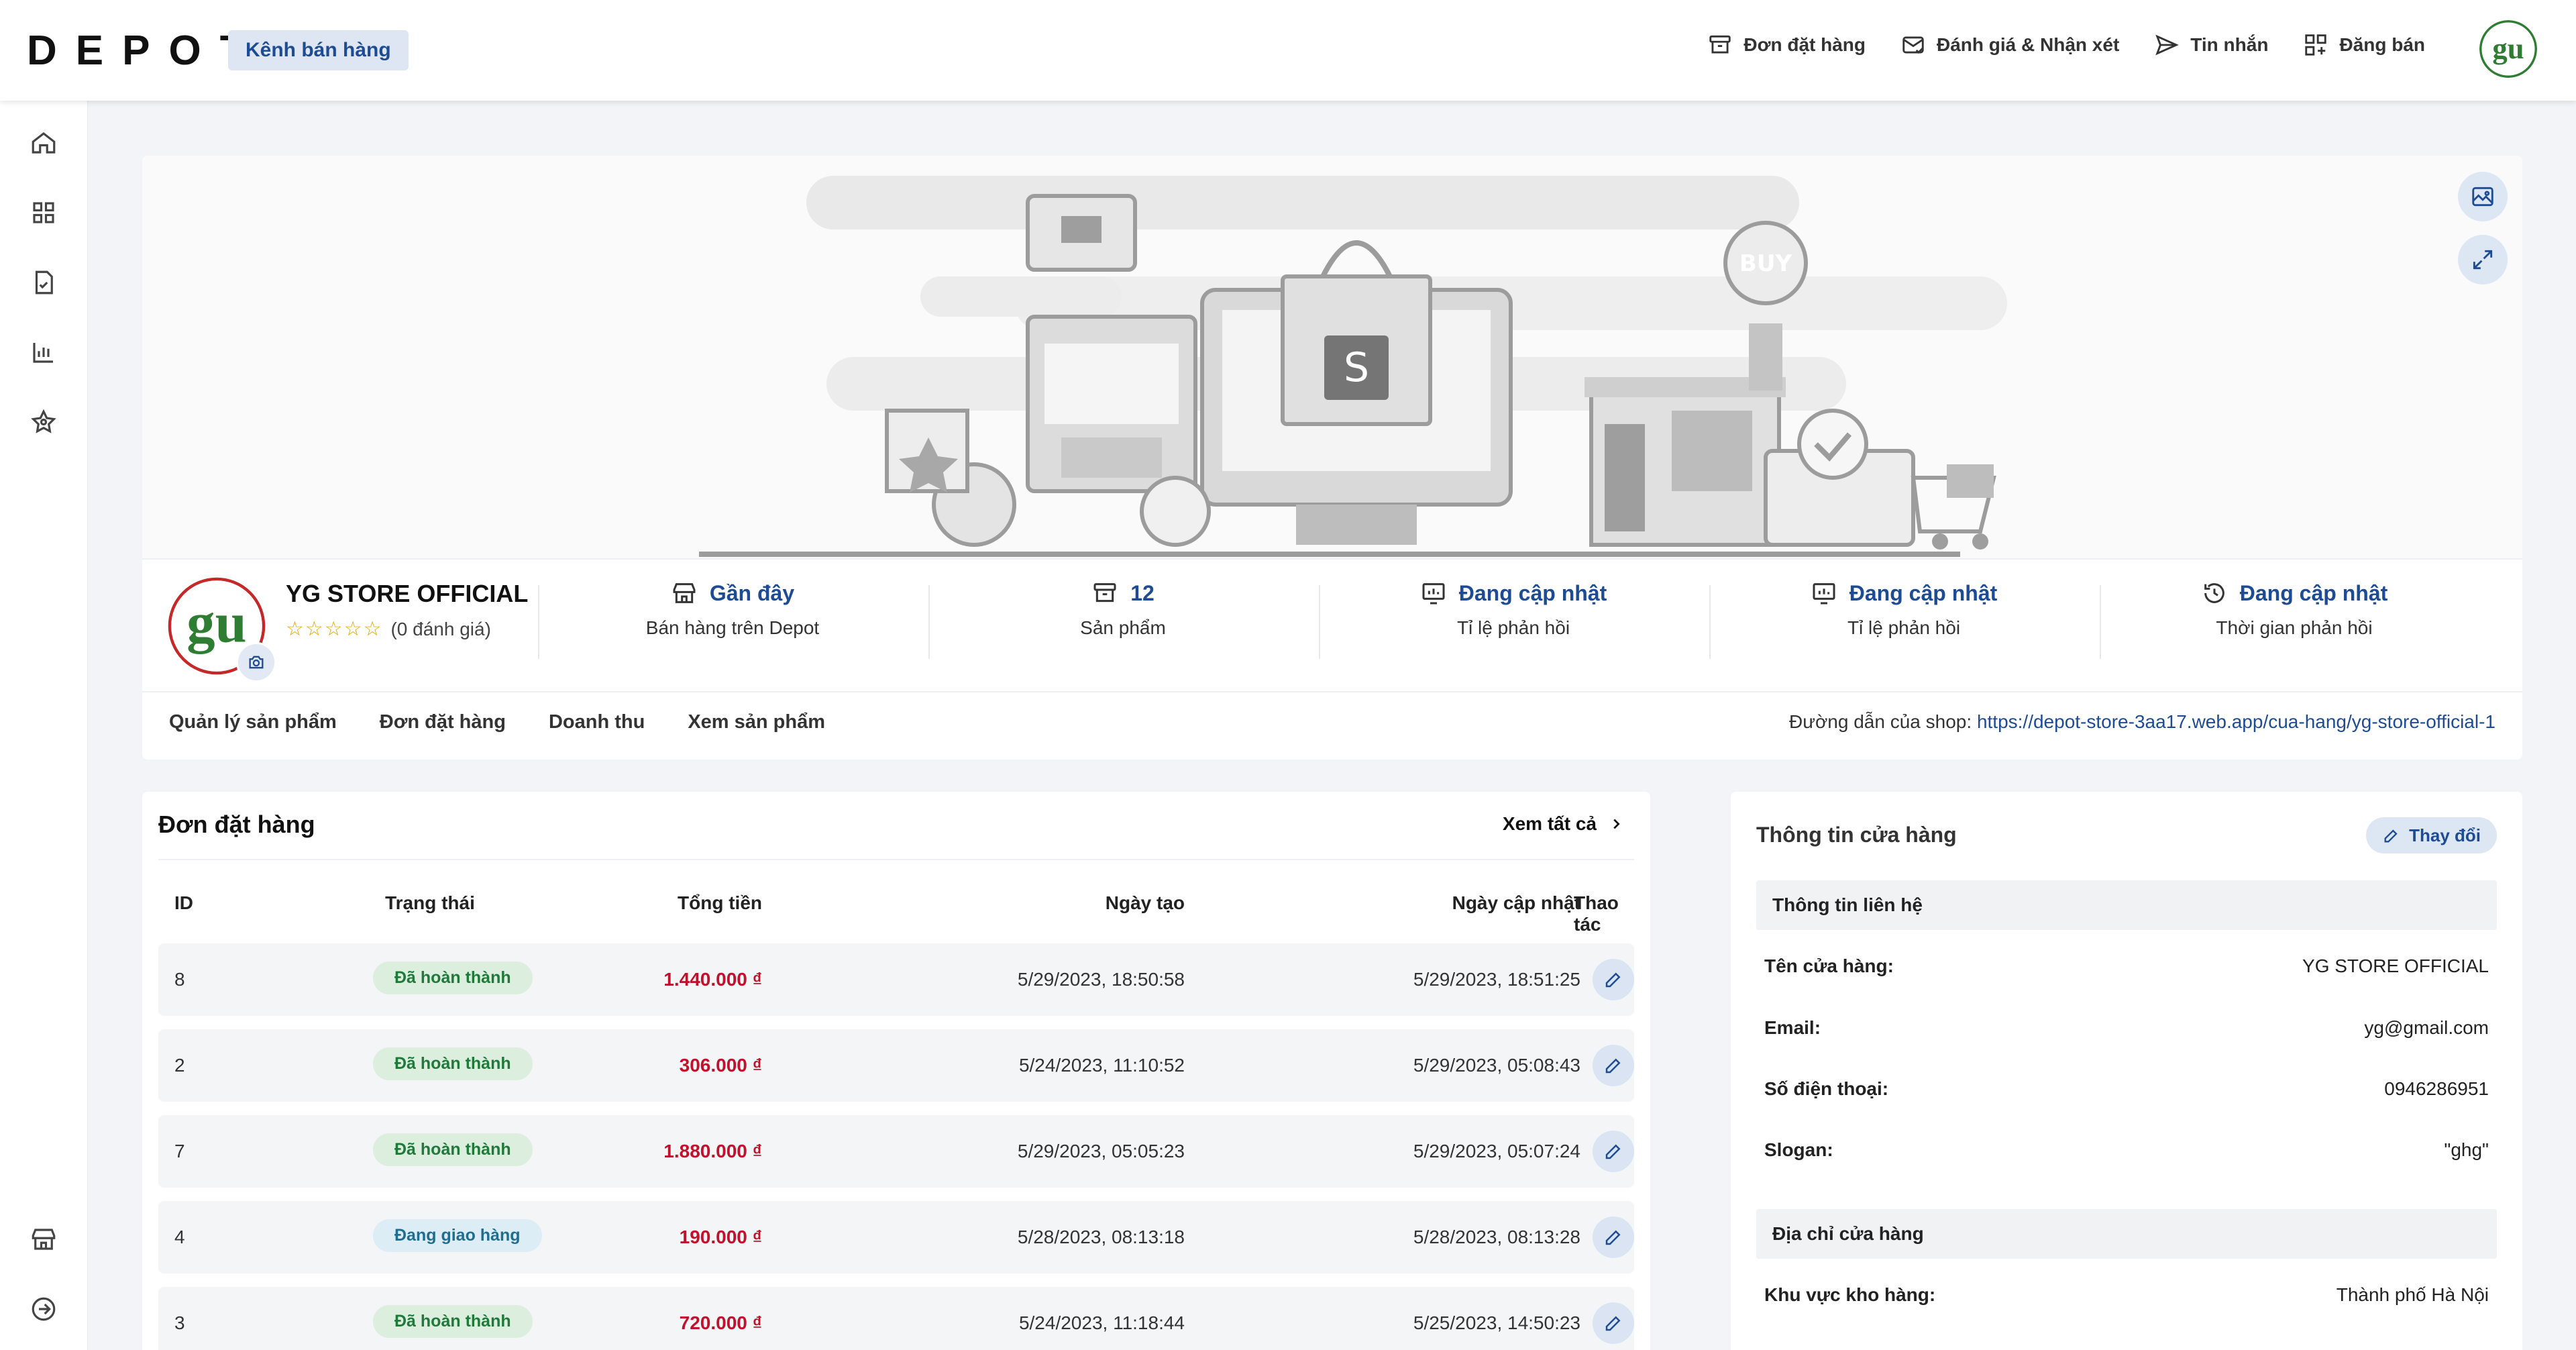 The height and width of the screenshot is (1350, 2576). Describe the element at coordinates (253, 722) in the screenshot. I see `tab-product-management: Quản lý sản phẩm` at that location.